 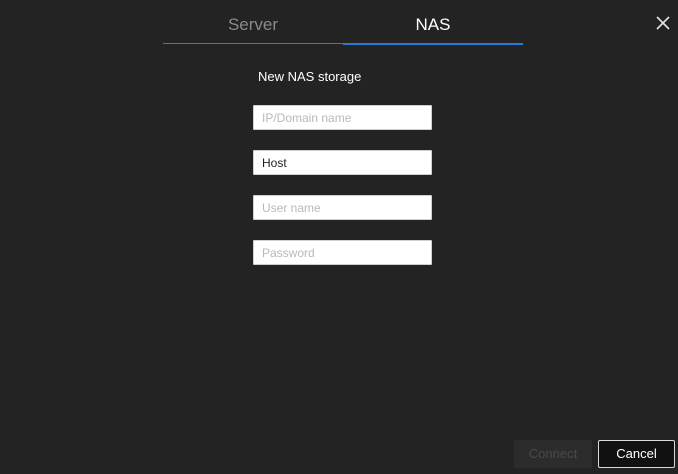 I want to click on host-input, so click(x=342, y=162).